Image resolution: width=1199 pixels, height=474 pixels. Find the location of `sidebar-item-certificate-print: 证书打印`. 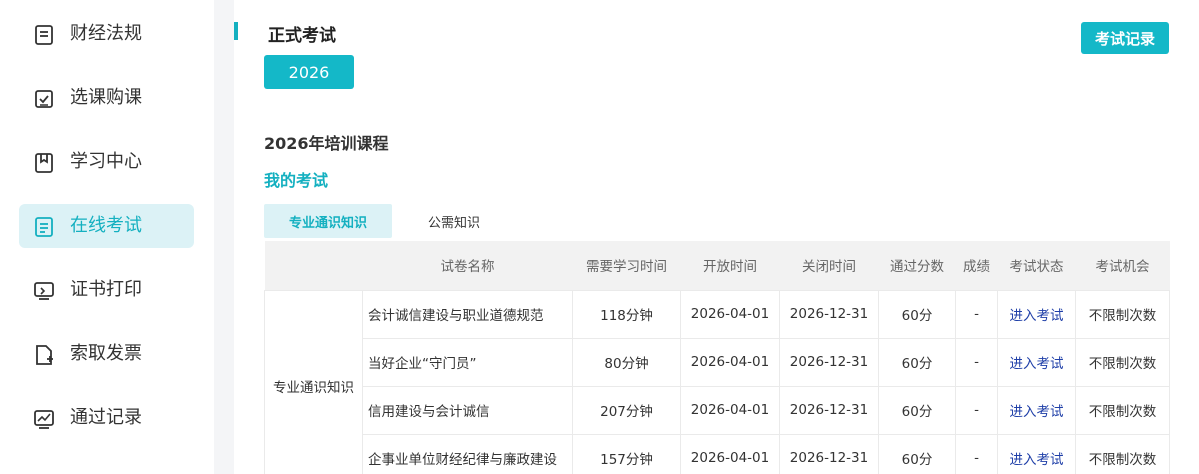

sidebar-item-certificate-print: 证书打印 is located at coordinates (106, 290).